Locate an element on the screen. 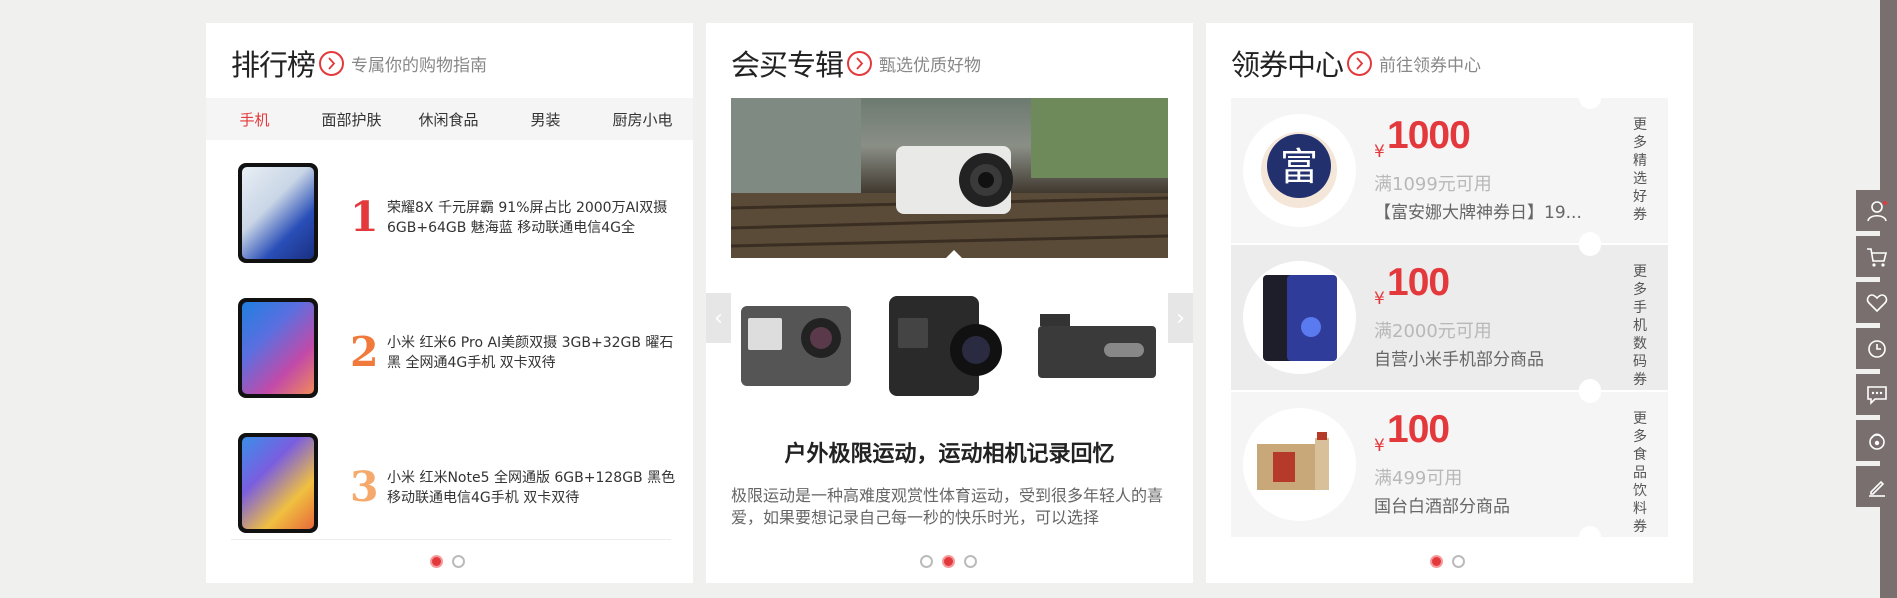 The image size is (1897, 598). coupon-description: 国台白酒部分商品 is located at coordinates (1442, 507).